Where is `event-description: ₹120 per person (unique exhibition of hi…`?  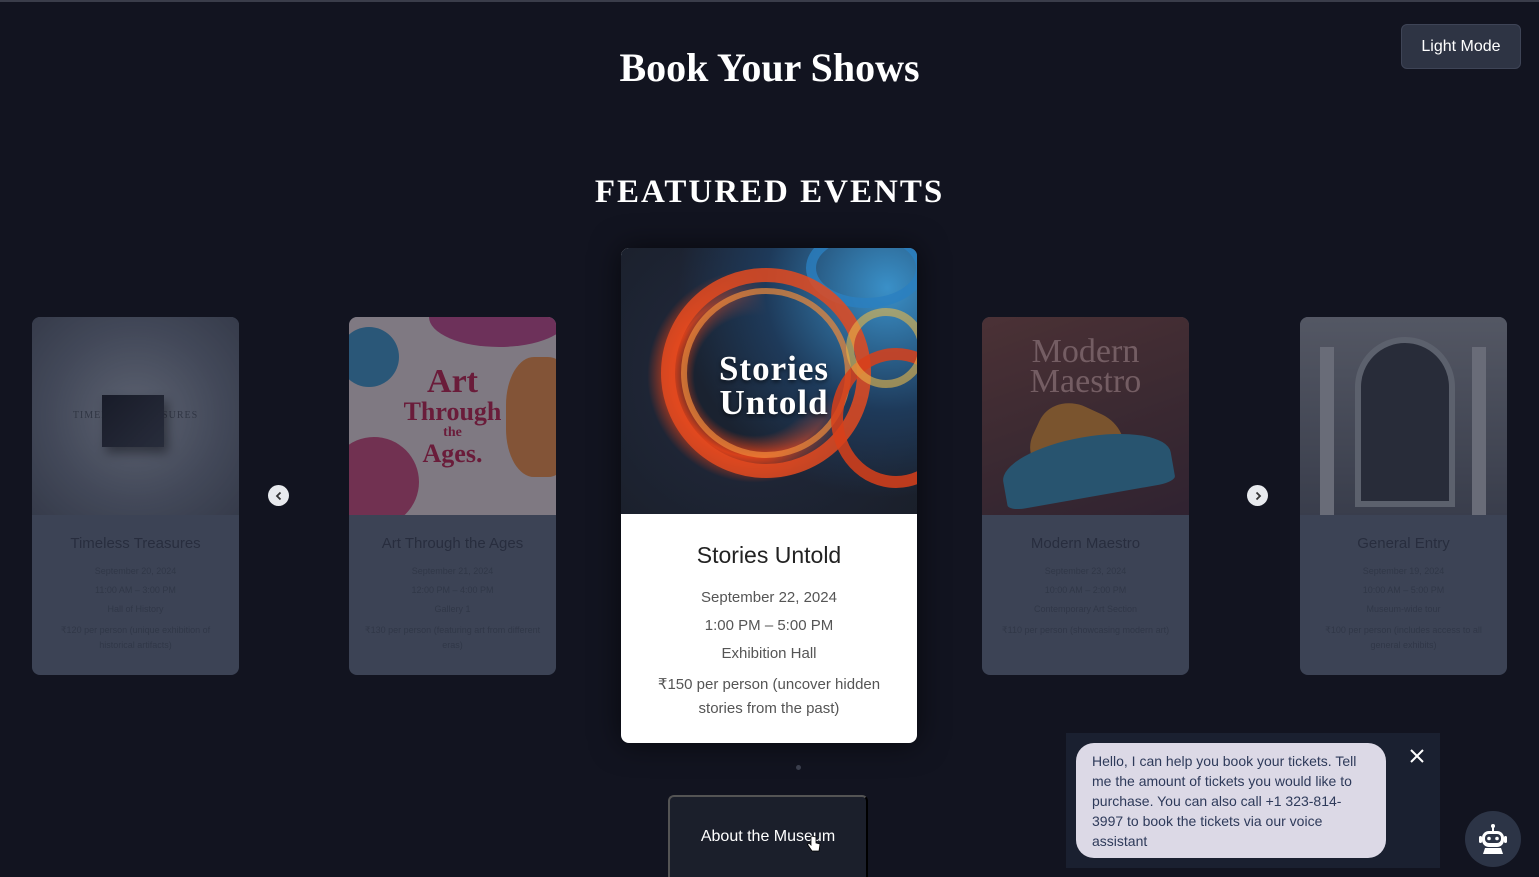
event-description: ₹120 per person (unique exhibition of hi… is located at coordinates (135, 637).